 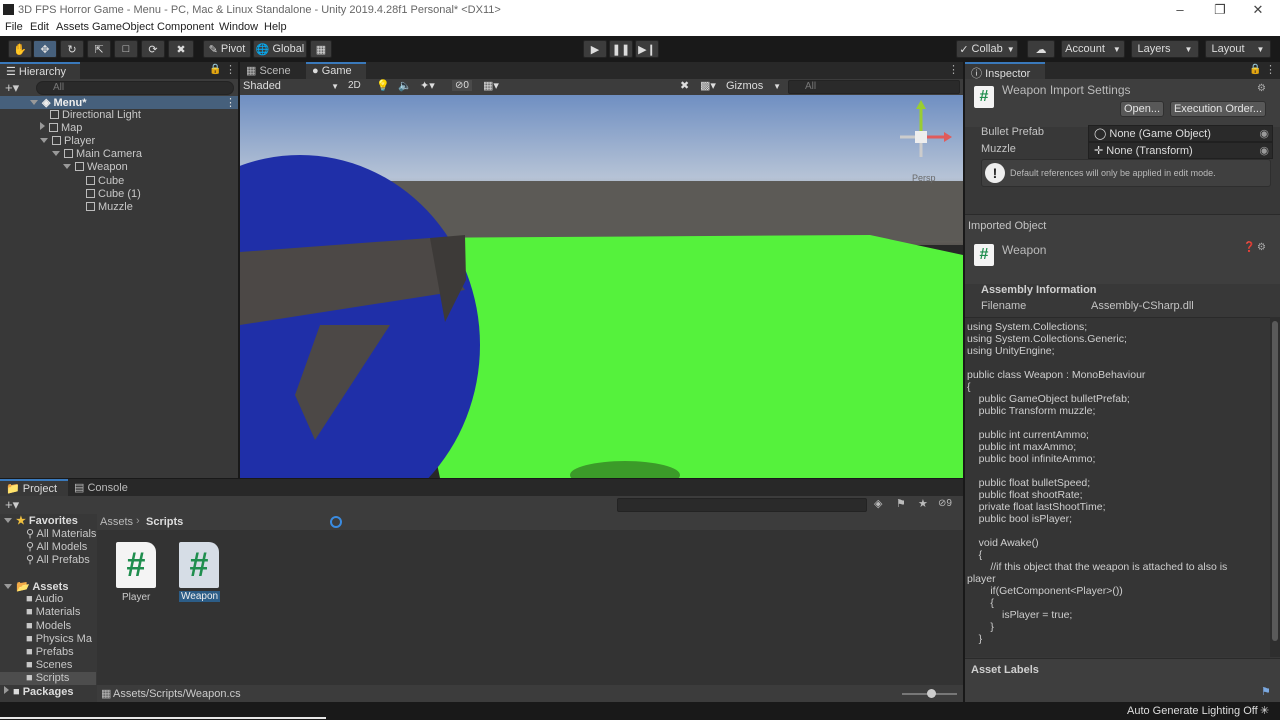 What do you see at coordinates (878, 503) in the screenshot?
I see `filter-type-icon: ◈` at bounding box center [878, 503].